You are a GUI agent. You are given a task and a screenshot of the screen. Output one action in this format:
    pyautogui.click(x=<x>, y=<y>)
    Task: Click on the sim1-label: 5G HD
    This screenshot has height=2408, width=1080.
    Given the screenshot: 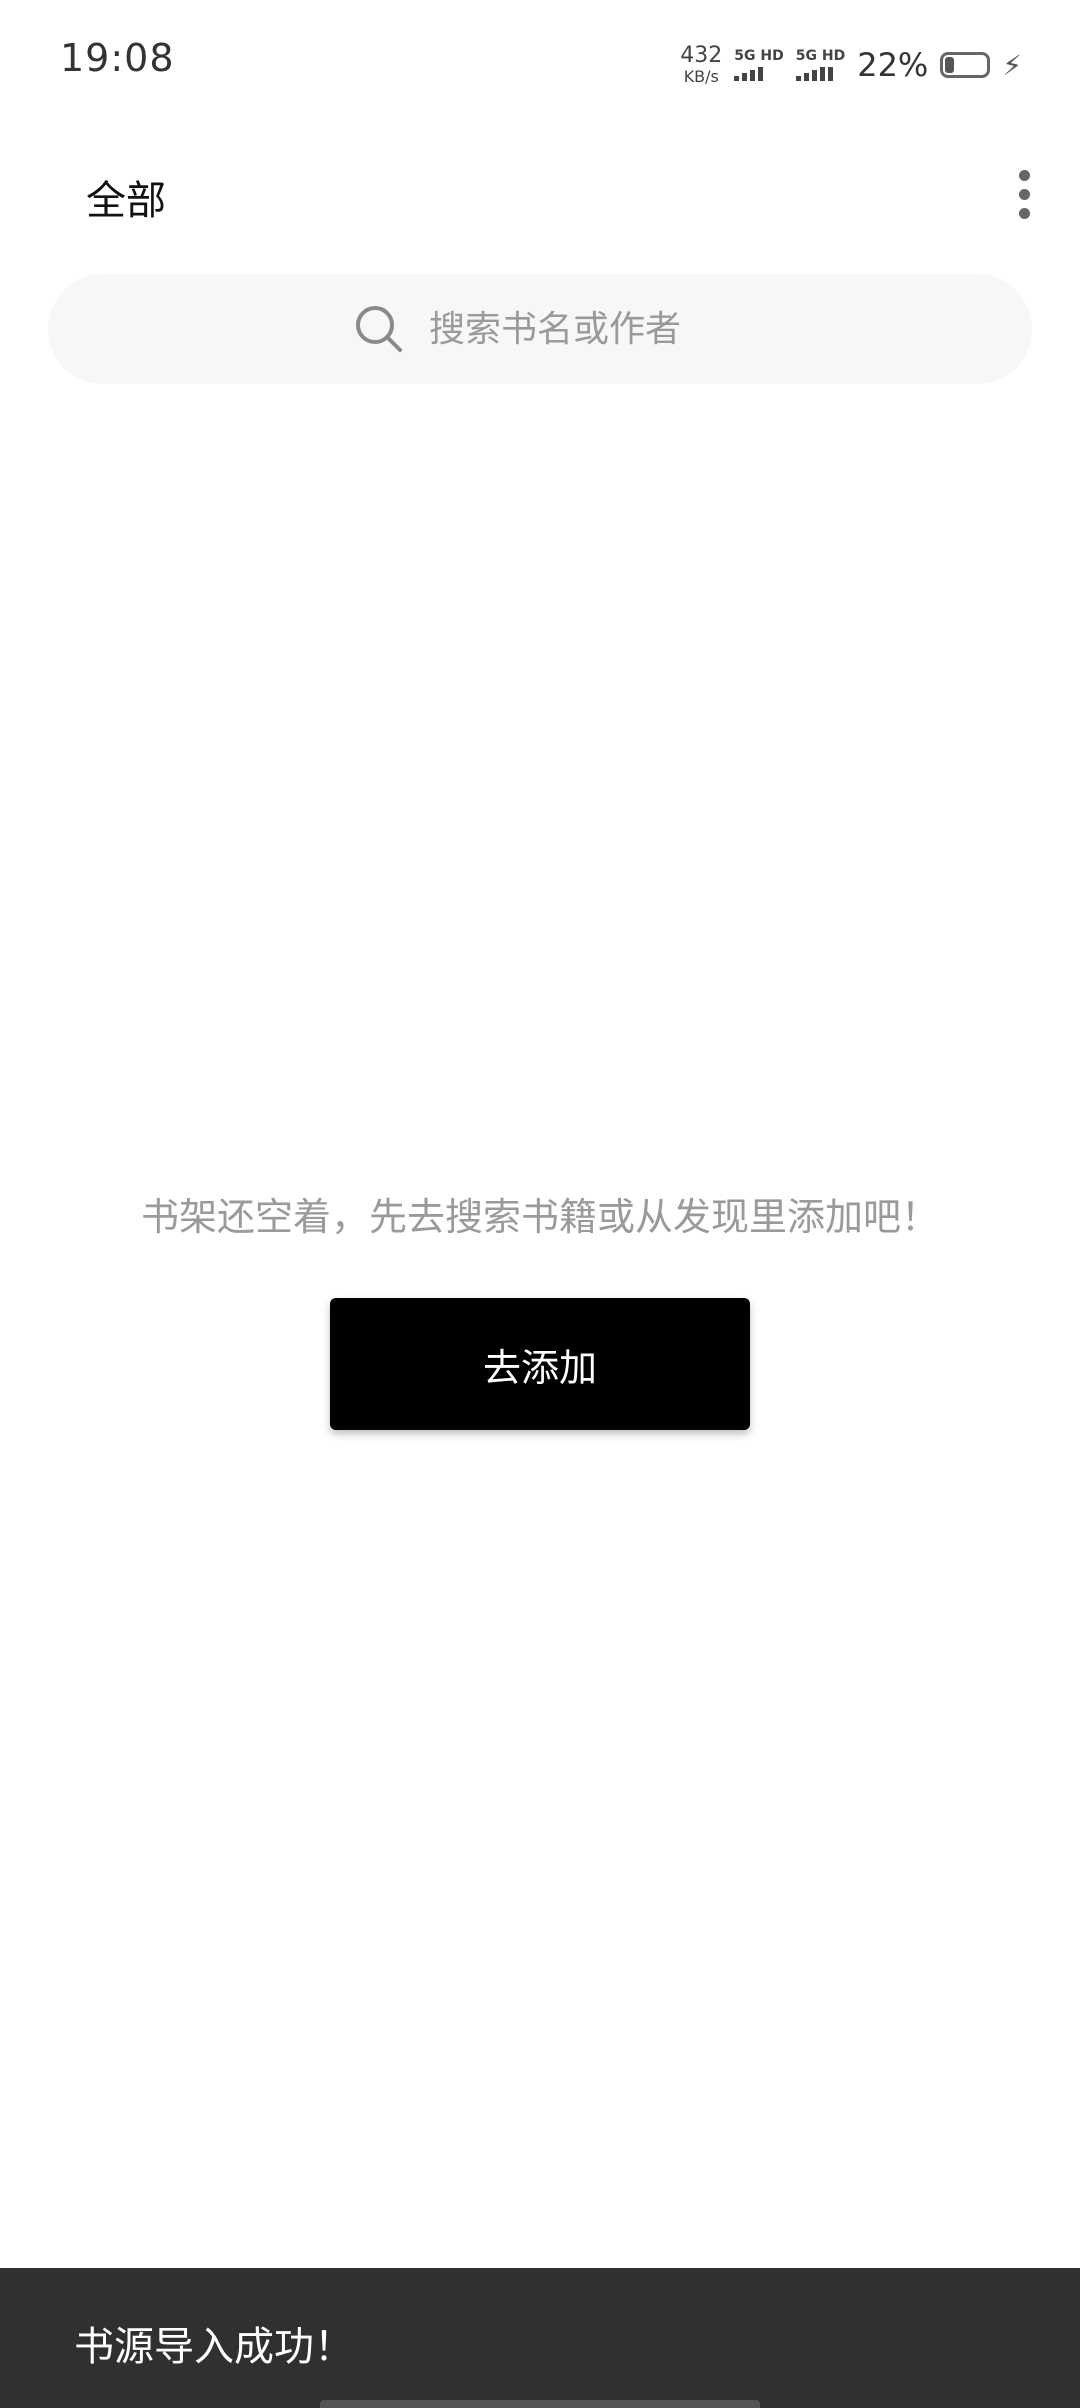 What is the action you would take?
    pyautogui.click(x=759, y=56)
    